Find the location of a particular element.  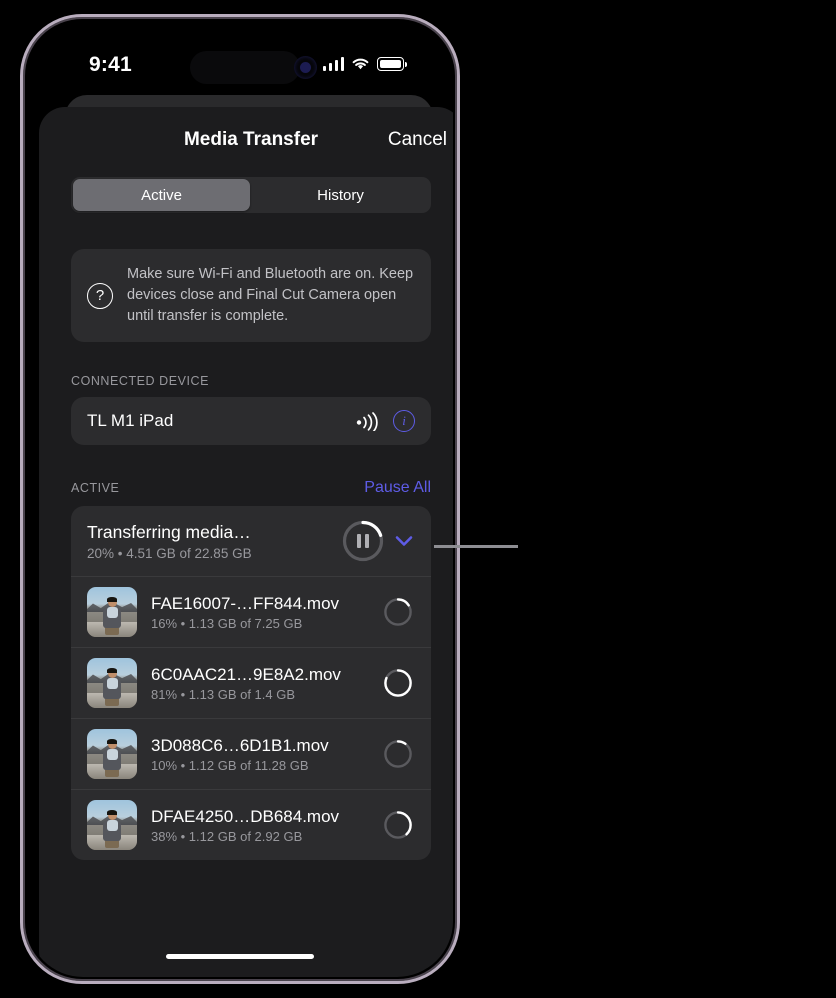

camera-lens is located at coordinates (305, 67).